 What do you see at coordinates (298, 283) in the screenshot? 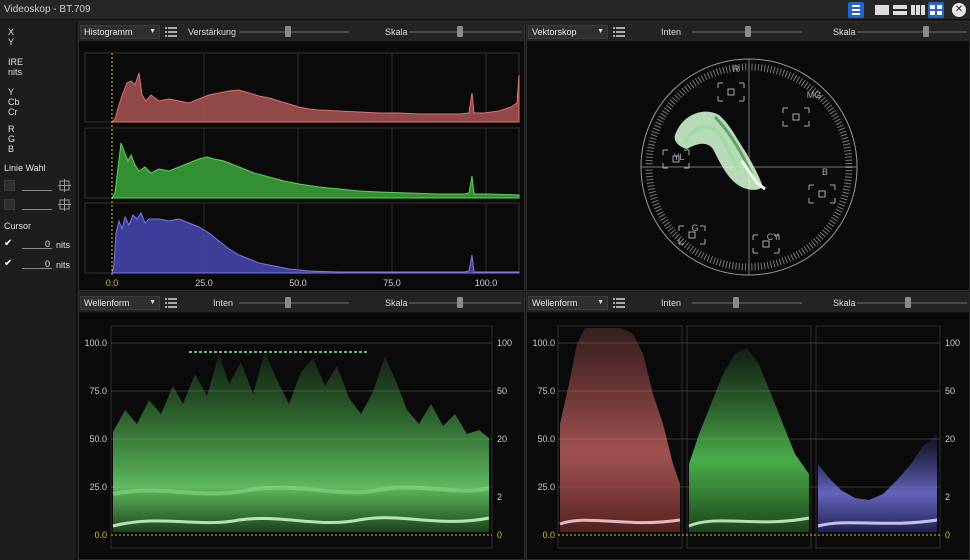
I see `histogram-x-tick: 50.0` at bounding box center [298, 283].